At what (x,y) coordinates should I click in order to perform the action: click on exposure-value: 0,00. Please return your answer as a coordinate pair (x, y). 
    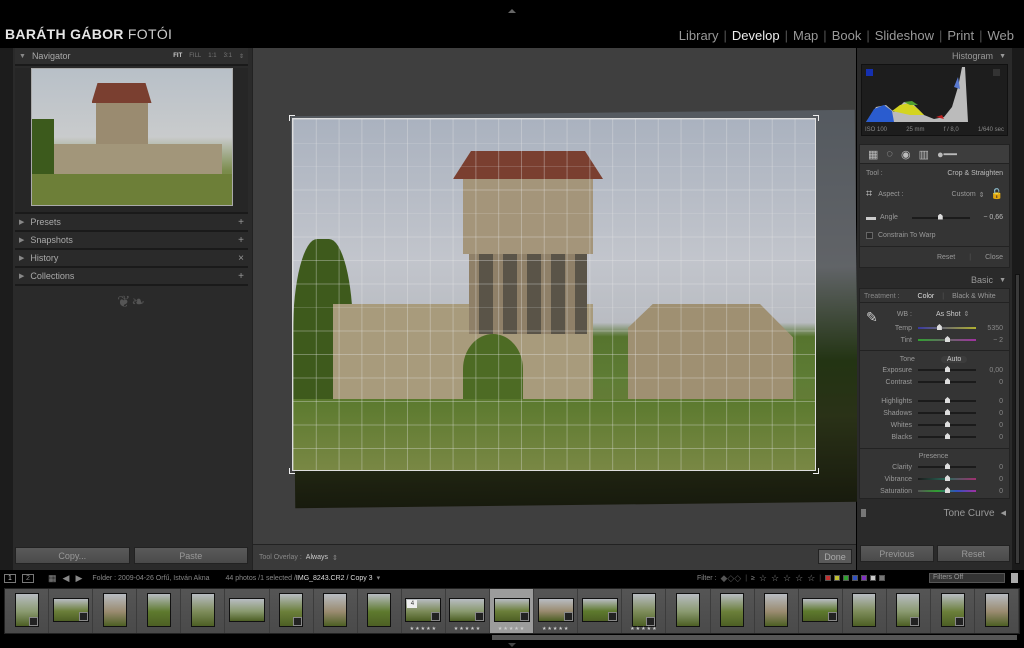
    Looking at the image, I should click on (989, 370).